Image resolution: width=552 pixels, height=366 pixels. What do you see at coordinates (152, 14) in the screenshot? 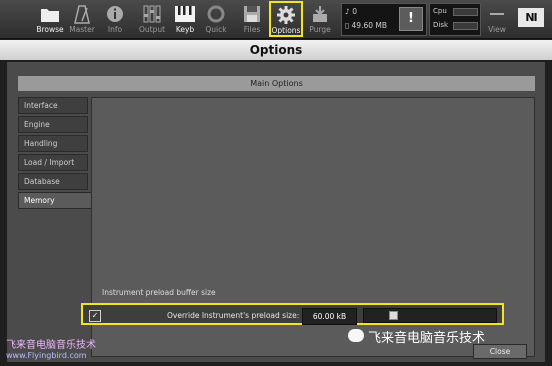
I see `faders-icon` at bounding box center [152, 14].